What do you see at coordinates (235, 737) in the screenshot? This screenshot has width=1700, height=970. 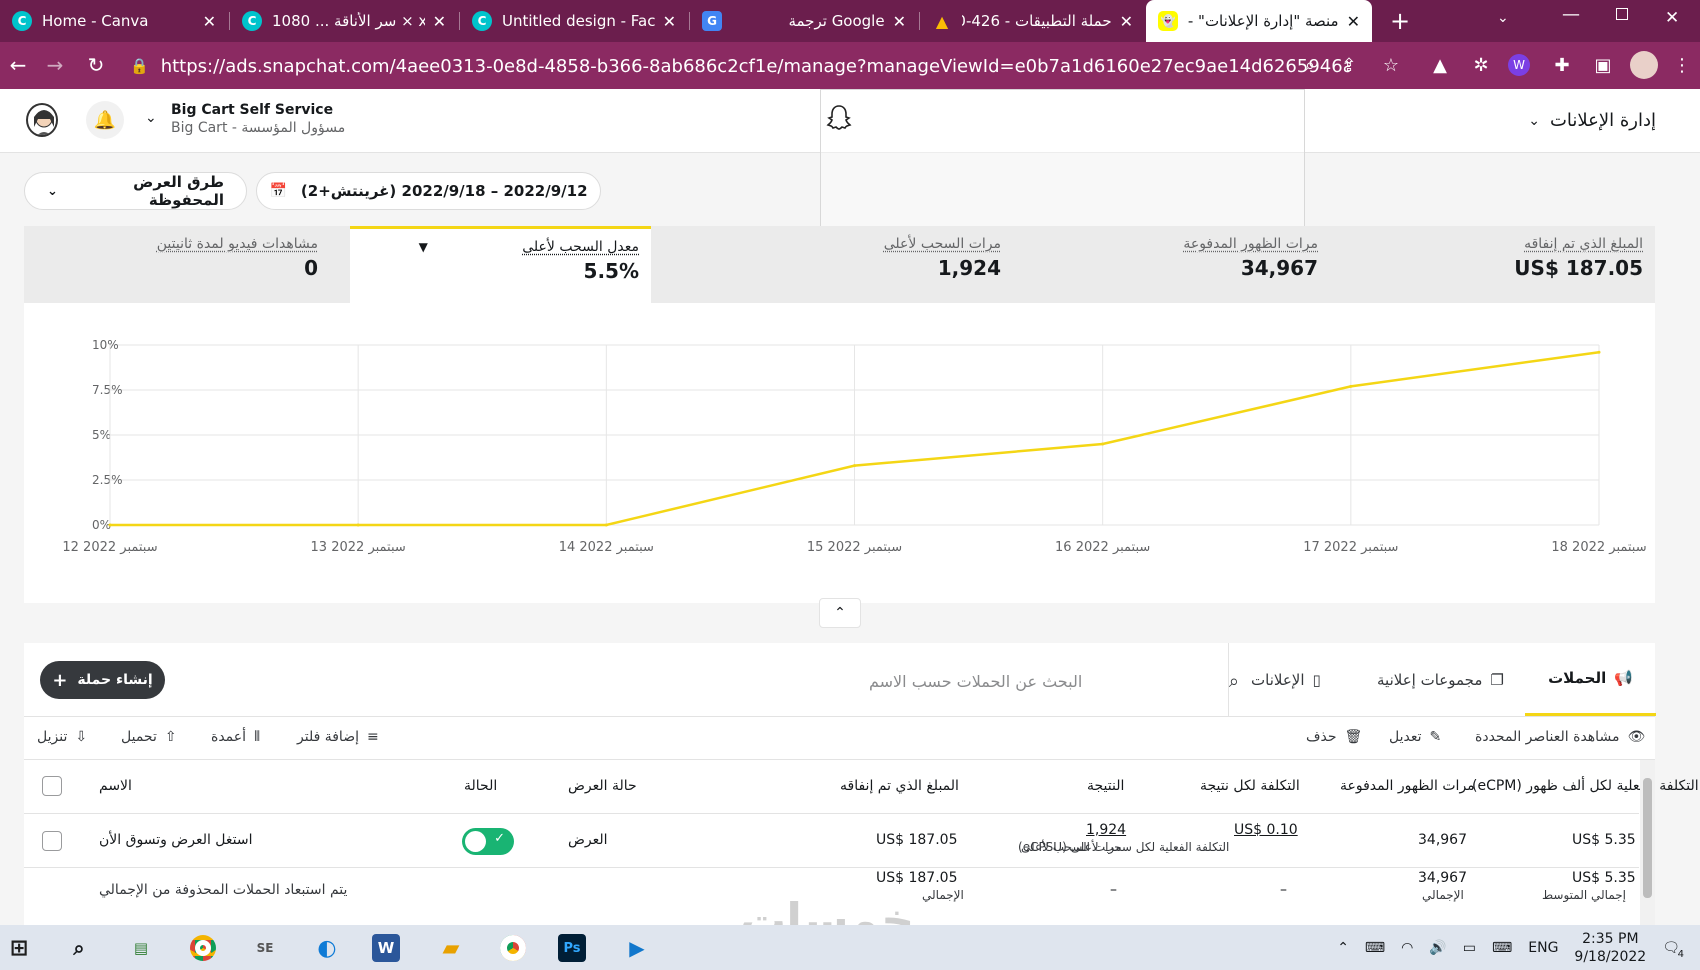 I see `columns-button: ⦀ أعمدة` at bounding box center [235, 737].